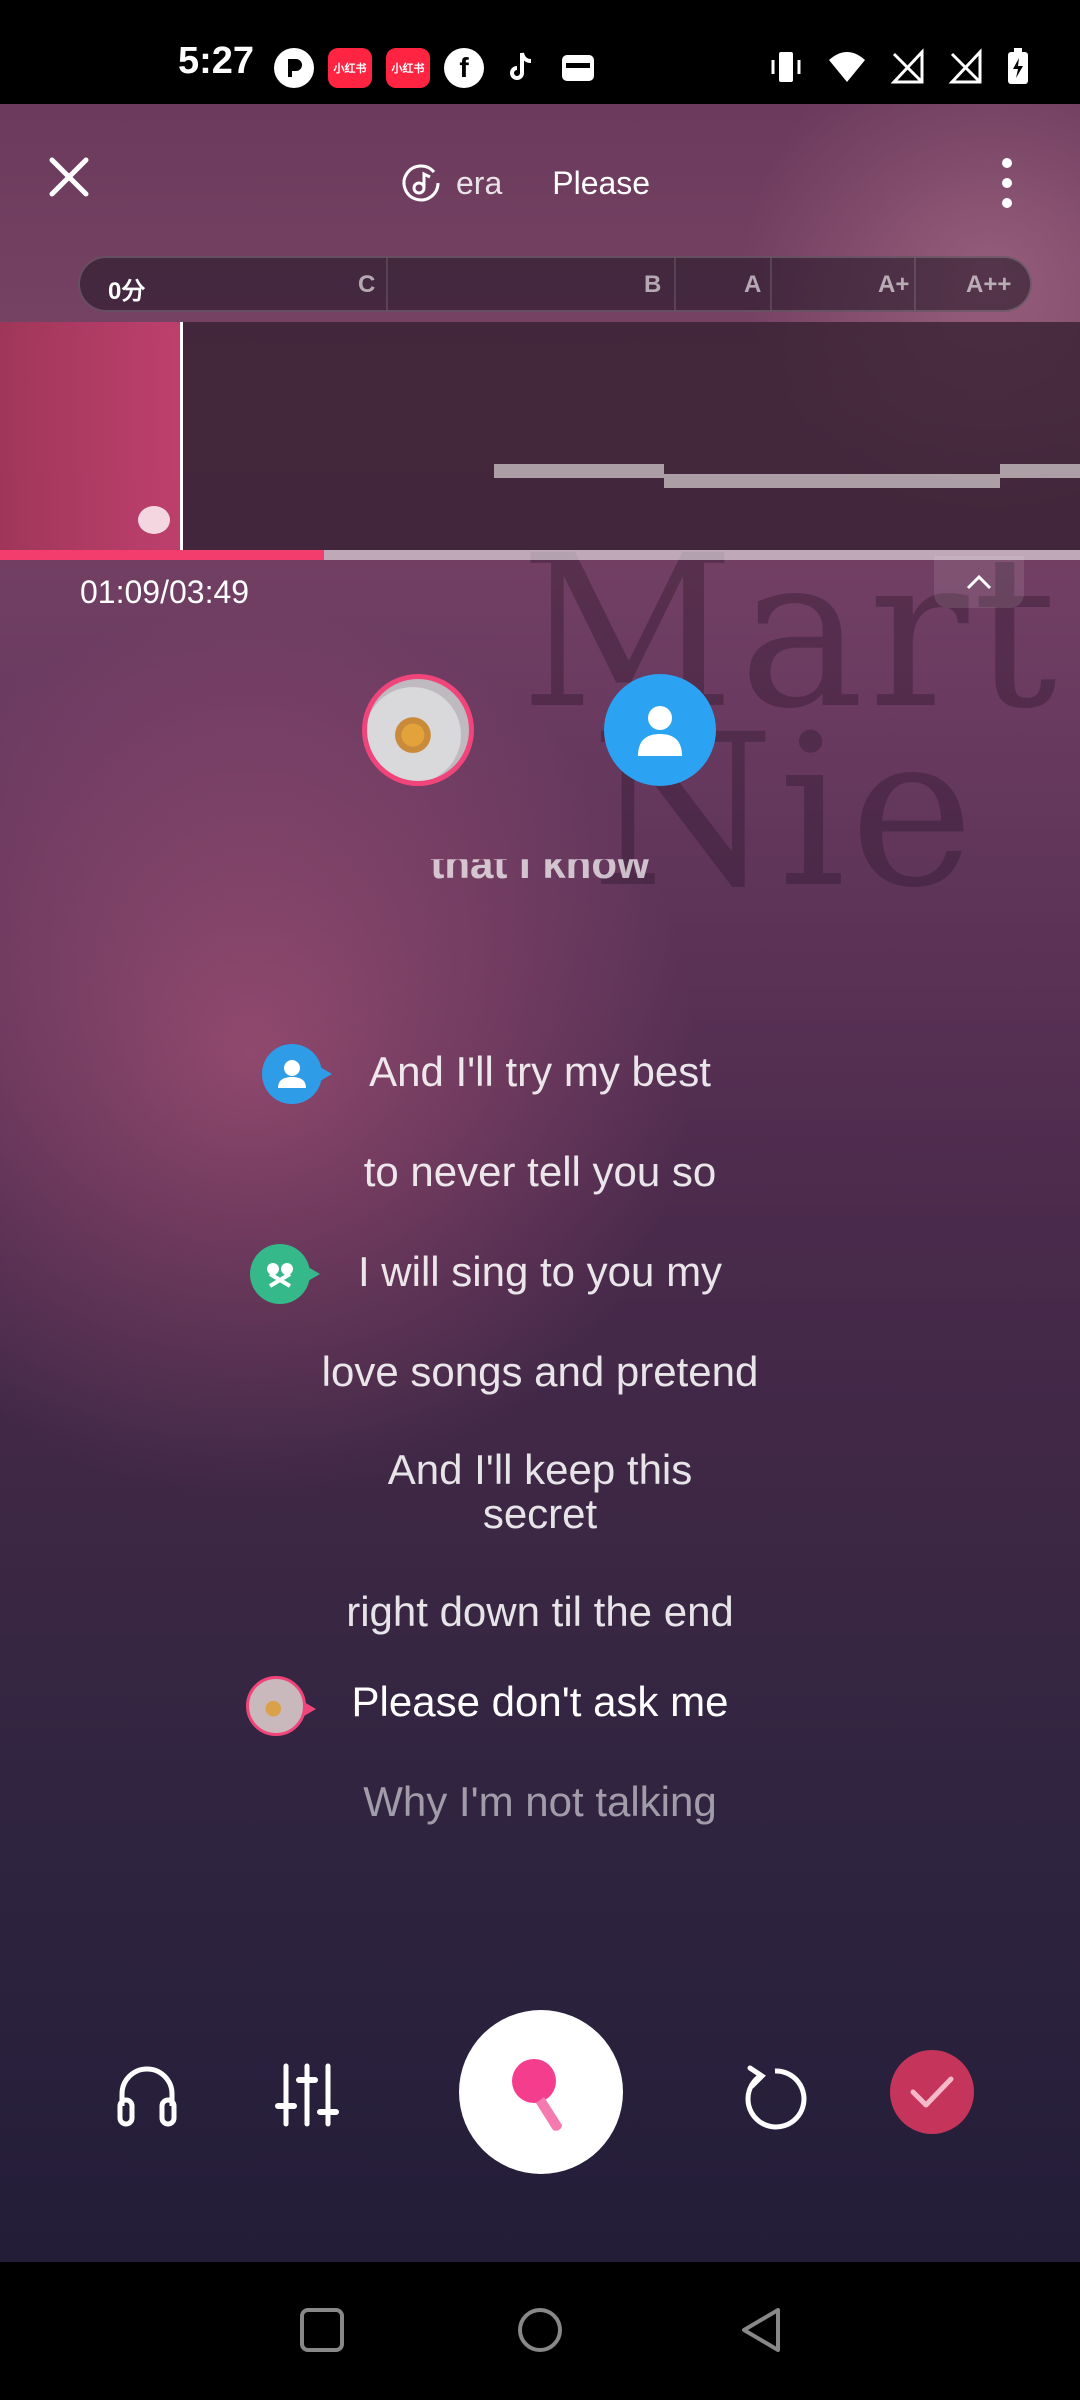 The height and width of the screenshot is (2400, 1080). I want to click on grade-a-plus-plus: A++, so click(989, 284).